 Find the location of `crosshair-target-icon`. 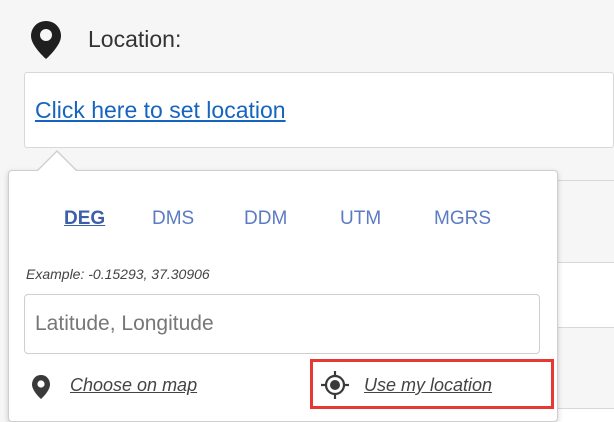

crosshair-target-icon is located at coordinates (335, 385).